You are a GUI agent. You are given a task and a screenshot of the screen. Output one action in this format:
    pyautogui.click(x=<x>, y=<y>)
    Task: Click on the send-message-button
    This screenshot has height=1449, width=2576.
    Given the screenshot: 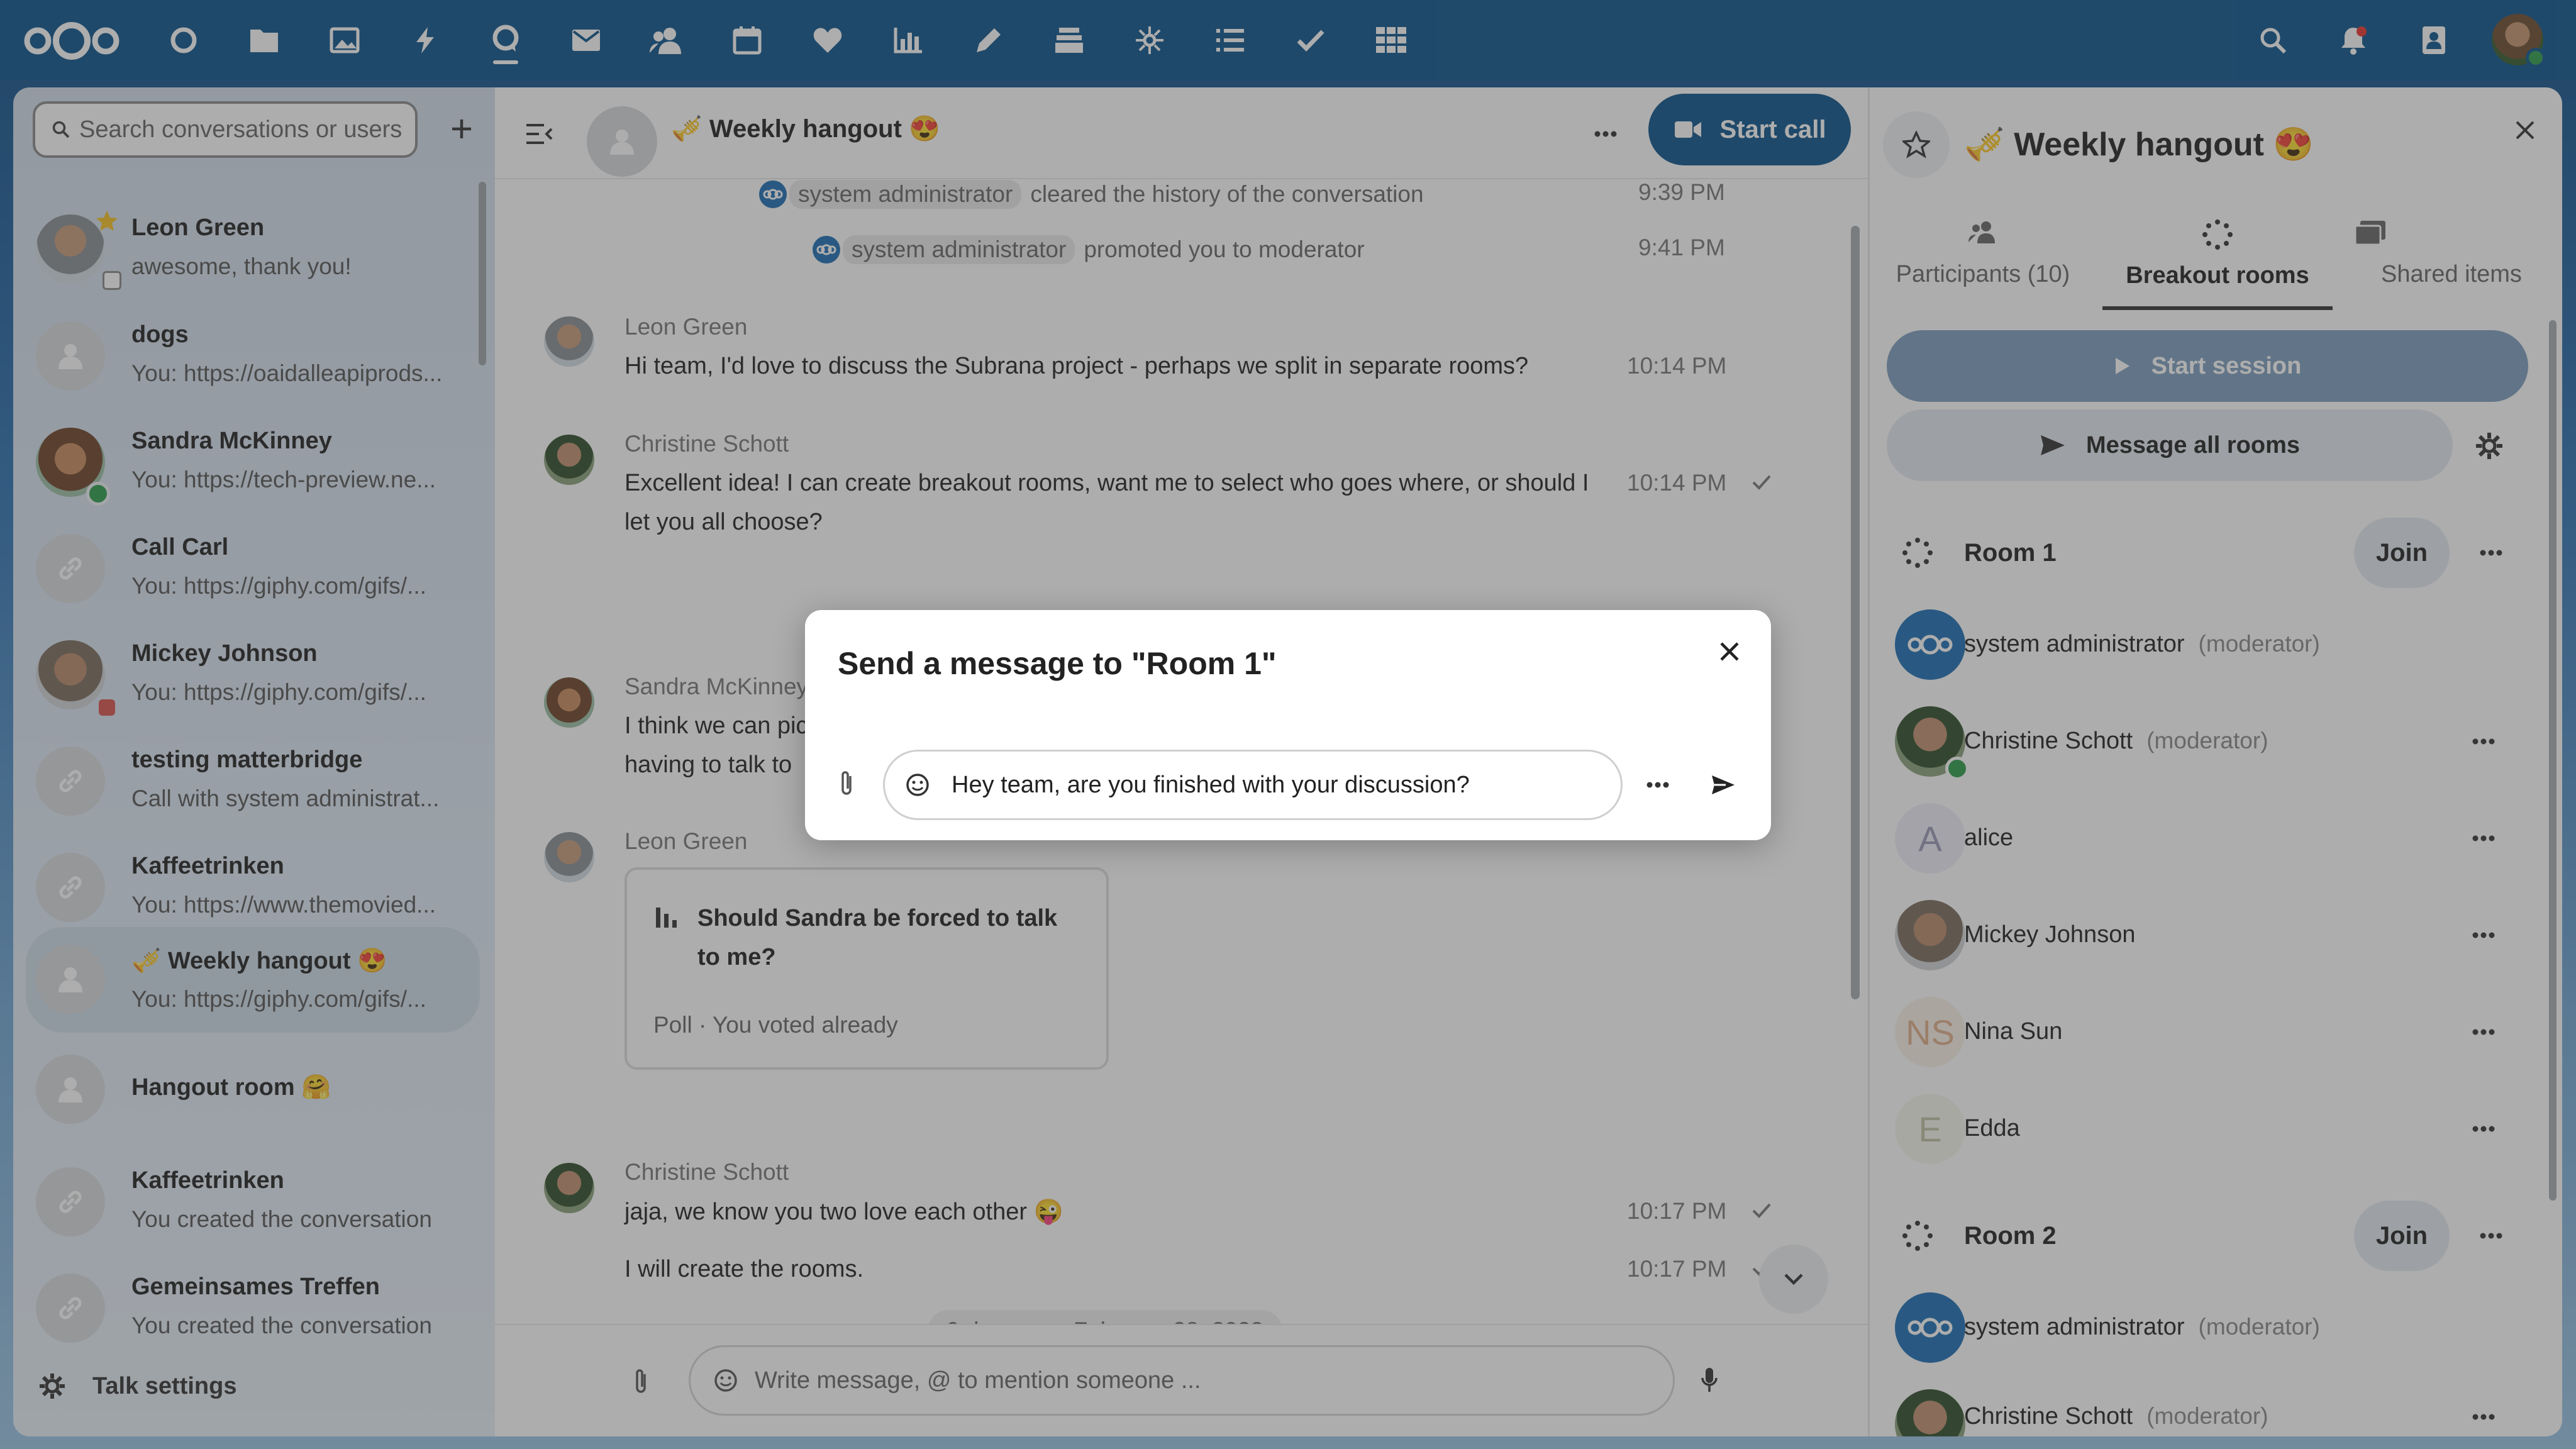 What is the action you would take?
    pyautogui.click(x=1723, y=785)
    